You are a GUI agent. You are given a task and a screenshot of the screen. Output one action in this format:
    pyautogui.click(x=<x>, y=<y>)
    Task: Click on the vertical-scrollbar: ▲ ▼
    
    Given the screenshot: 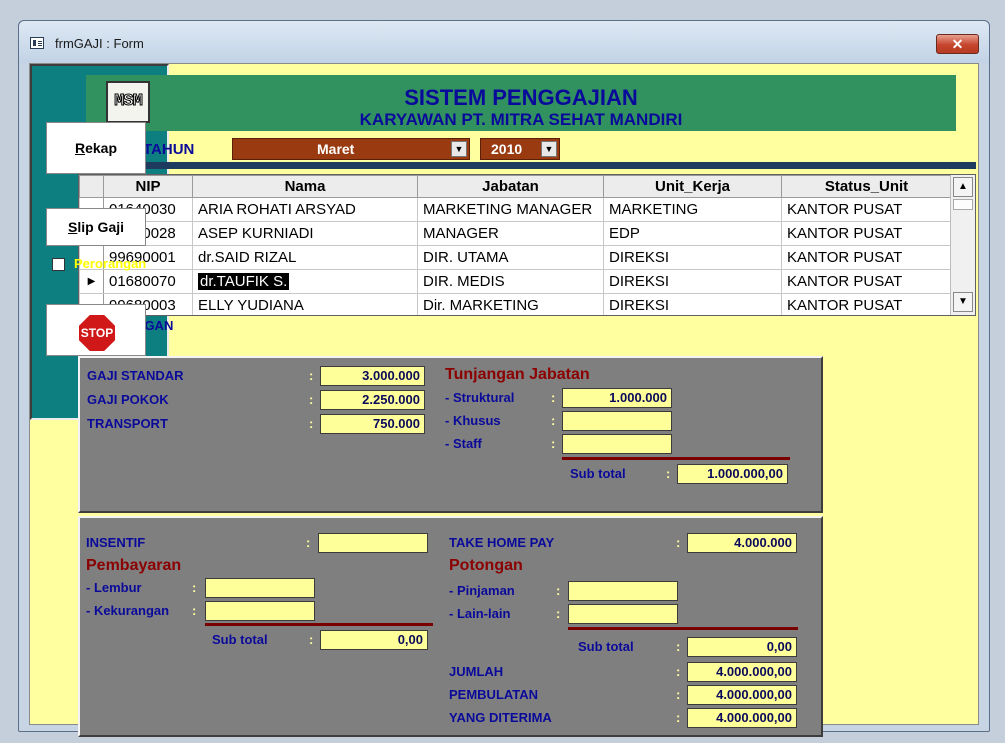 What is the action you would take?
    pyautogui.click(x=962, y=245)
    